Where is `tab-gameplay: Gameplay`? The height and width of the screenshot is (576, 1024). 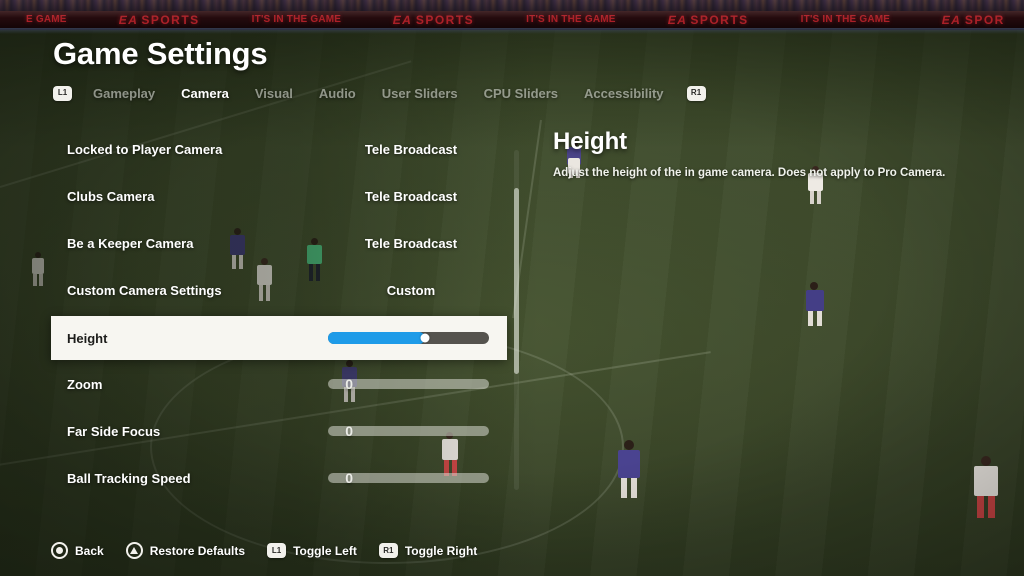
tab-gameplay: Gameplay is located at coordinates (124, 93).